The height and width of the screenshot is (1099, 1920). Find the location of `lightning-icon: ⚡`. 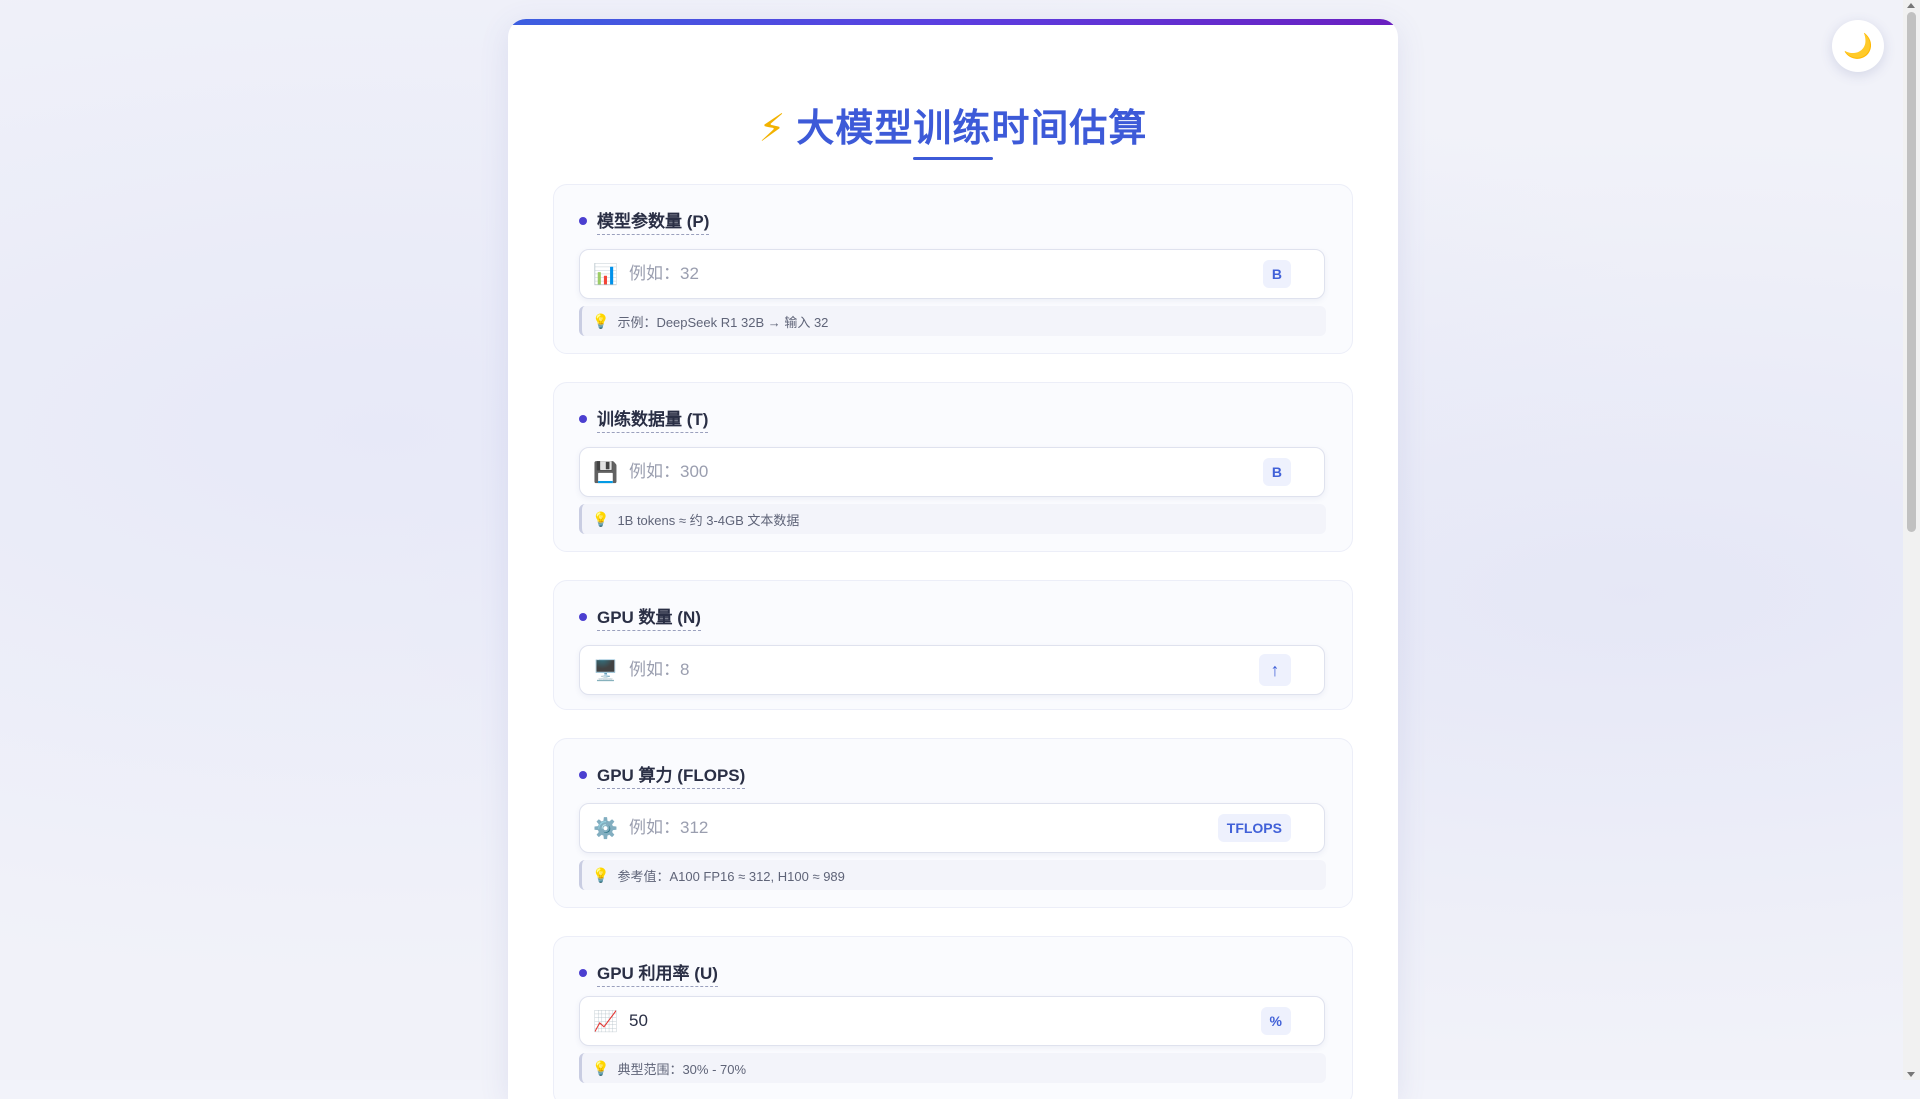

lightning-icon: ⚡ is located at coordinates (773, 129).